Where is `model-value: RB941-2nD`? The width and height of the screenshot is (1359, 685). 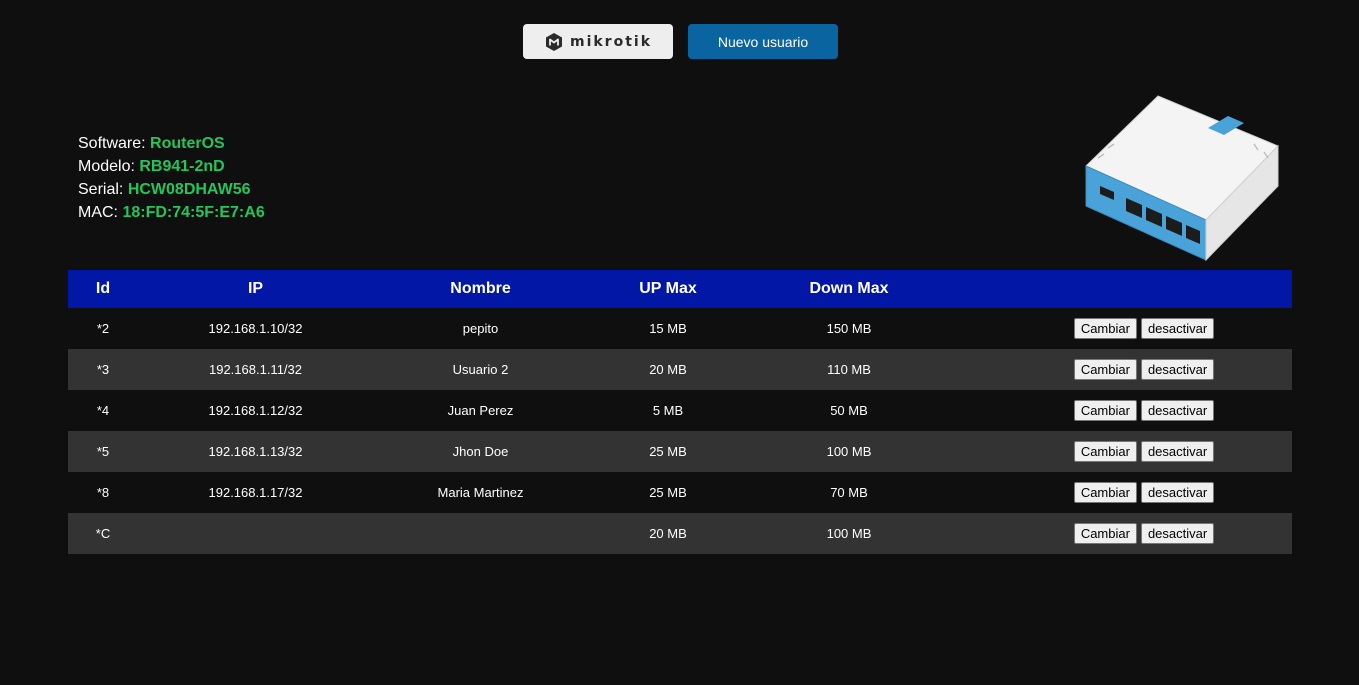 model-value: RB941-2nD is located at coordinates (182, 166).